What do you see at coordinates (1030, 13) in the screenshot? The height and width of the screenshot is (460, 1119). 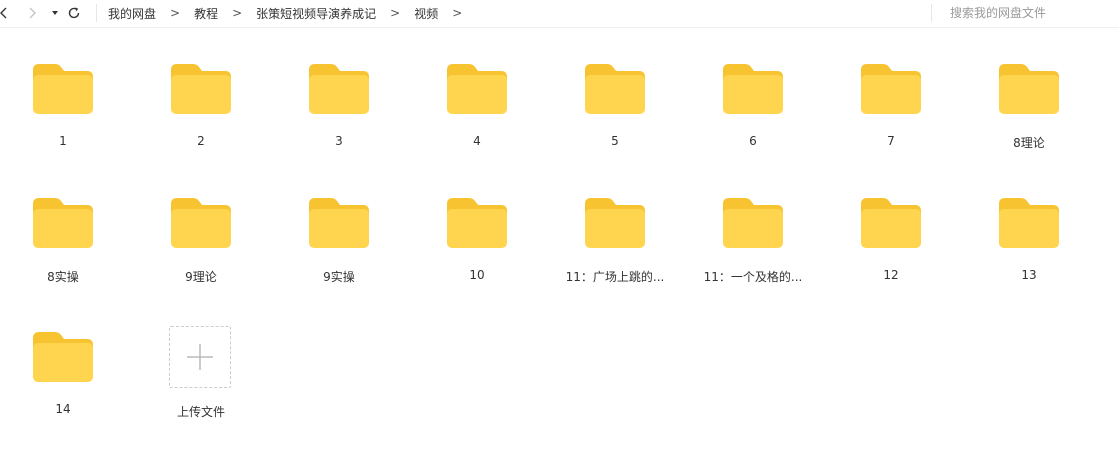 I see `search-input` at bounding box center [1030, 13].